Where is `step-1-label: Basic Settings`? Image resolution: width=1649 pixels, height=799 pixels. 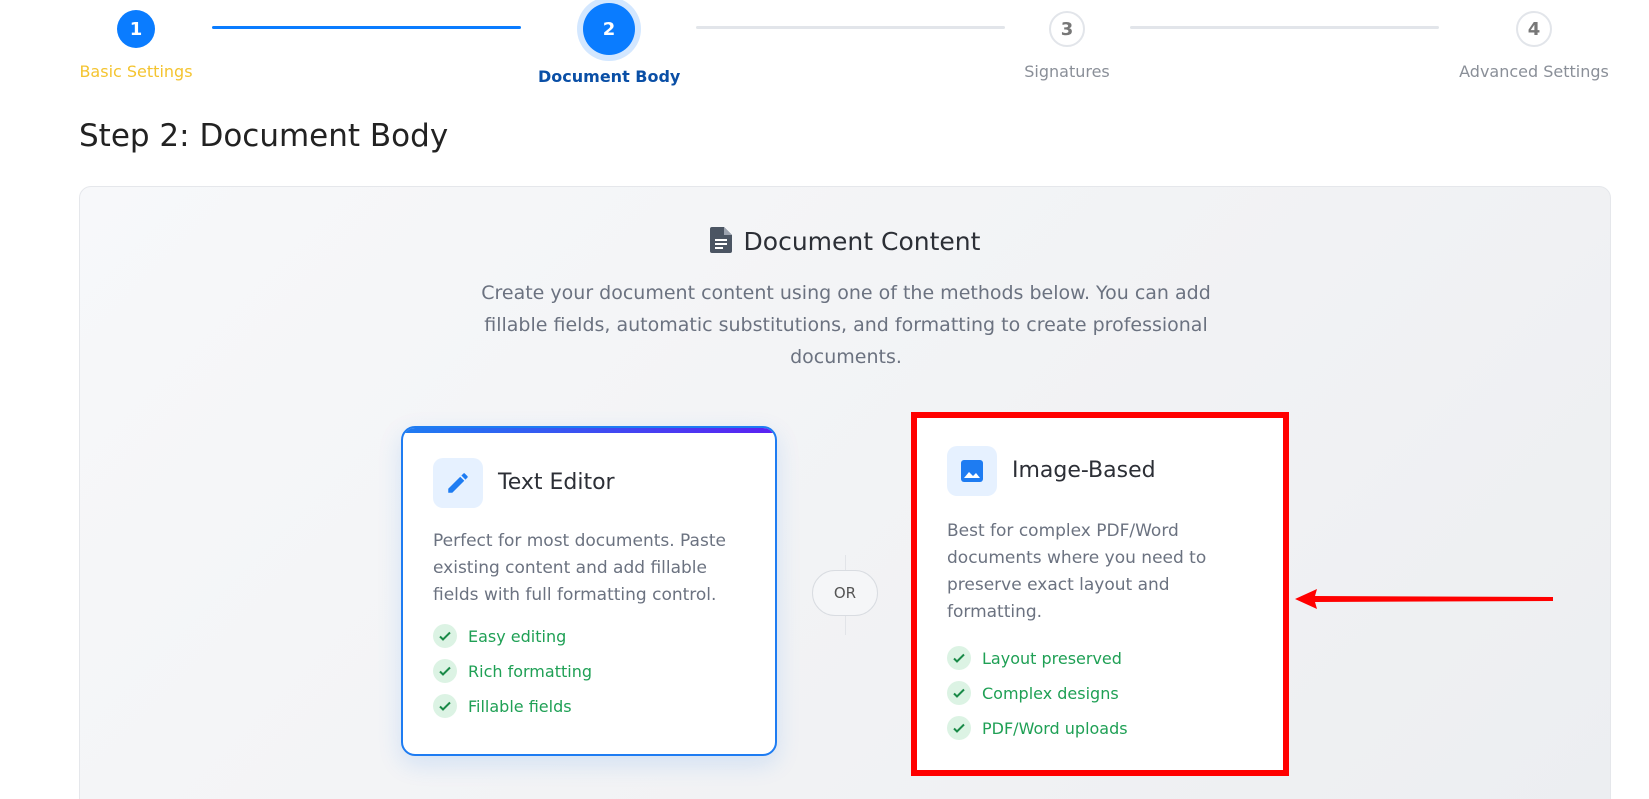 step-1-label: Basic Settings is located at coordinates (136, 71).